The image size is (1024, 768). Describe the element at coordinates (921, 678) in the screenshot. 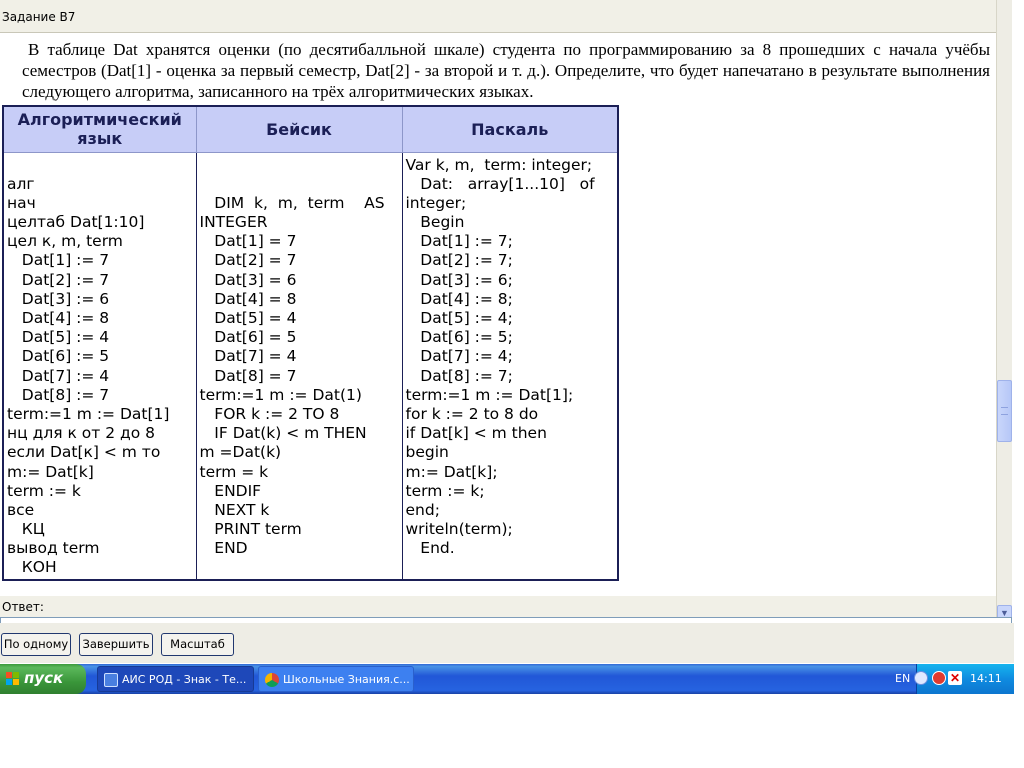

I see `chevron-left-icon` at that location.